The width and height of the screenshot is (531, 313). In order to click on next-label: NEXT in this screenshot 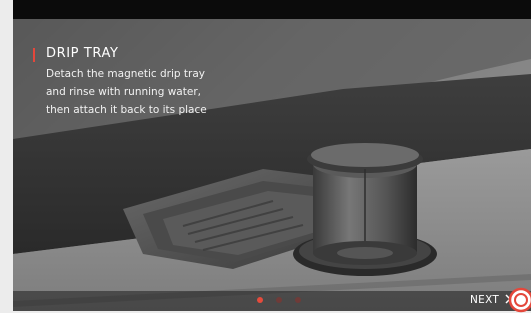, I will do `click(485, 300)`.